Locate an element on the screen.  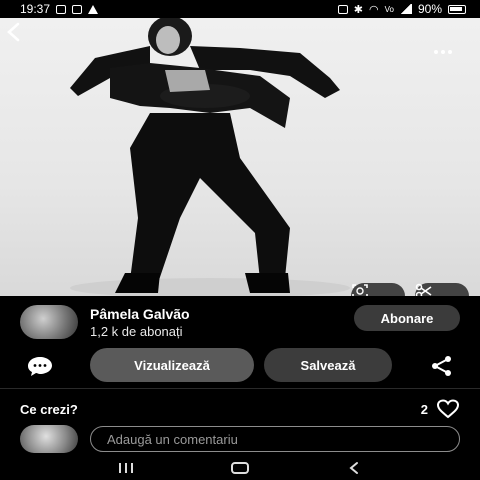
creator-info: Pâmela Galvão 1,2 k de abonați is located at coordinates (140, 322).